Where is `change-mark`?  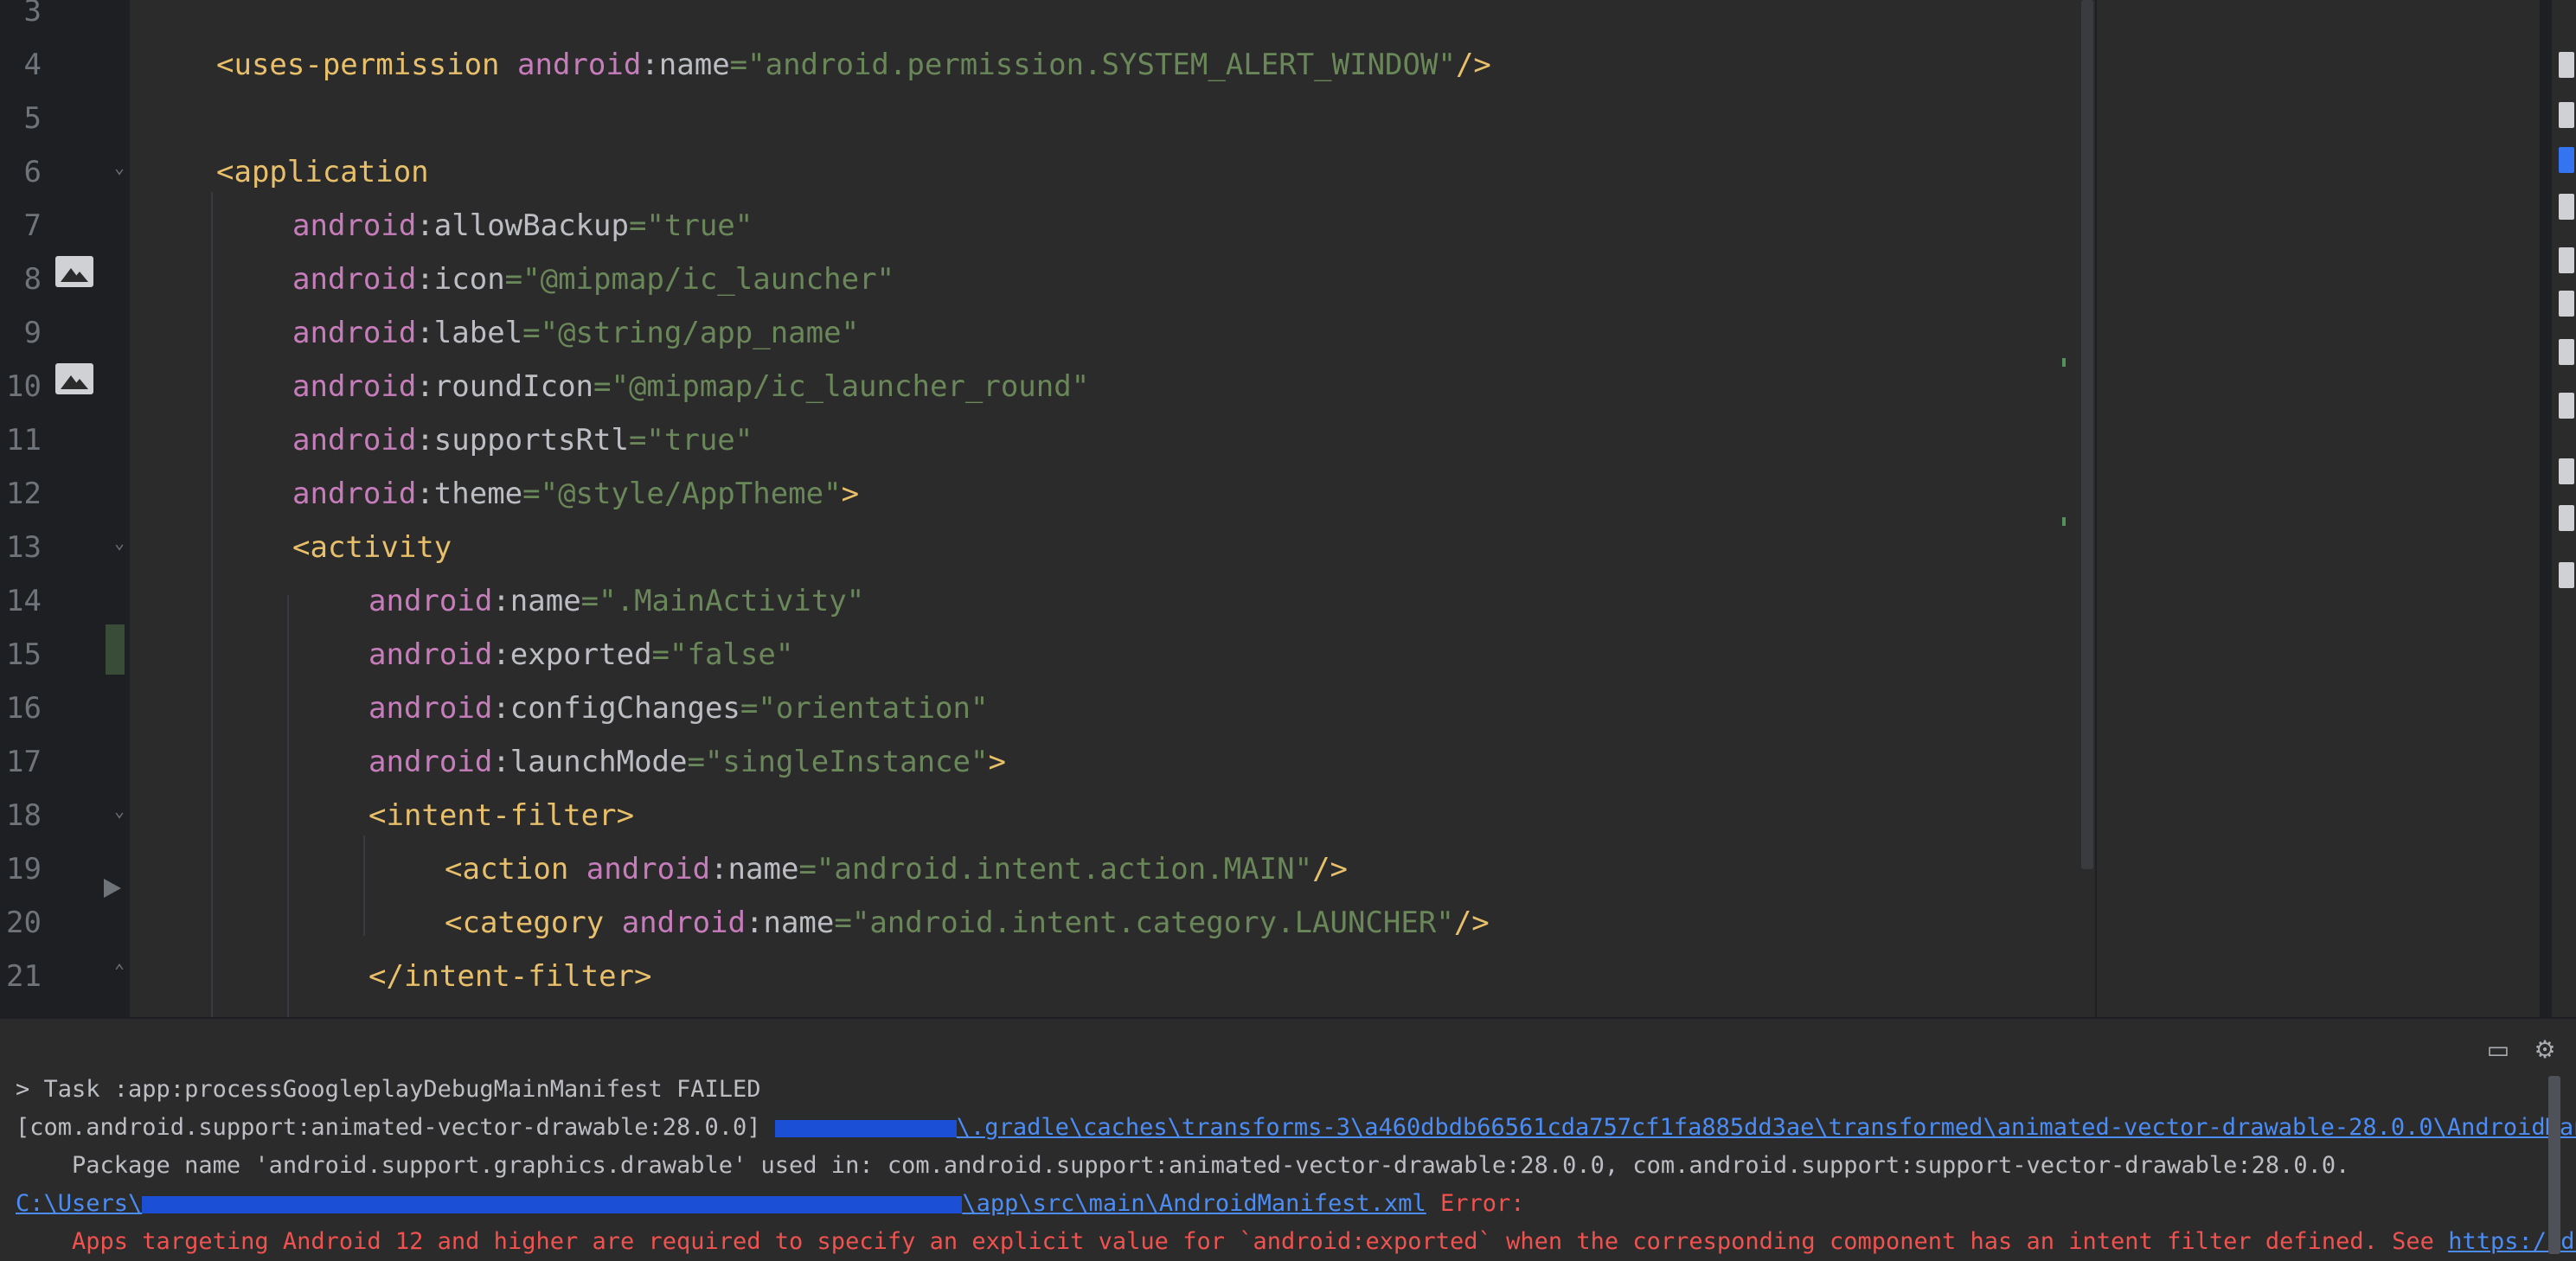
change-mark is located at coordinates (2064, 362).